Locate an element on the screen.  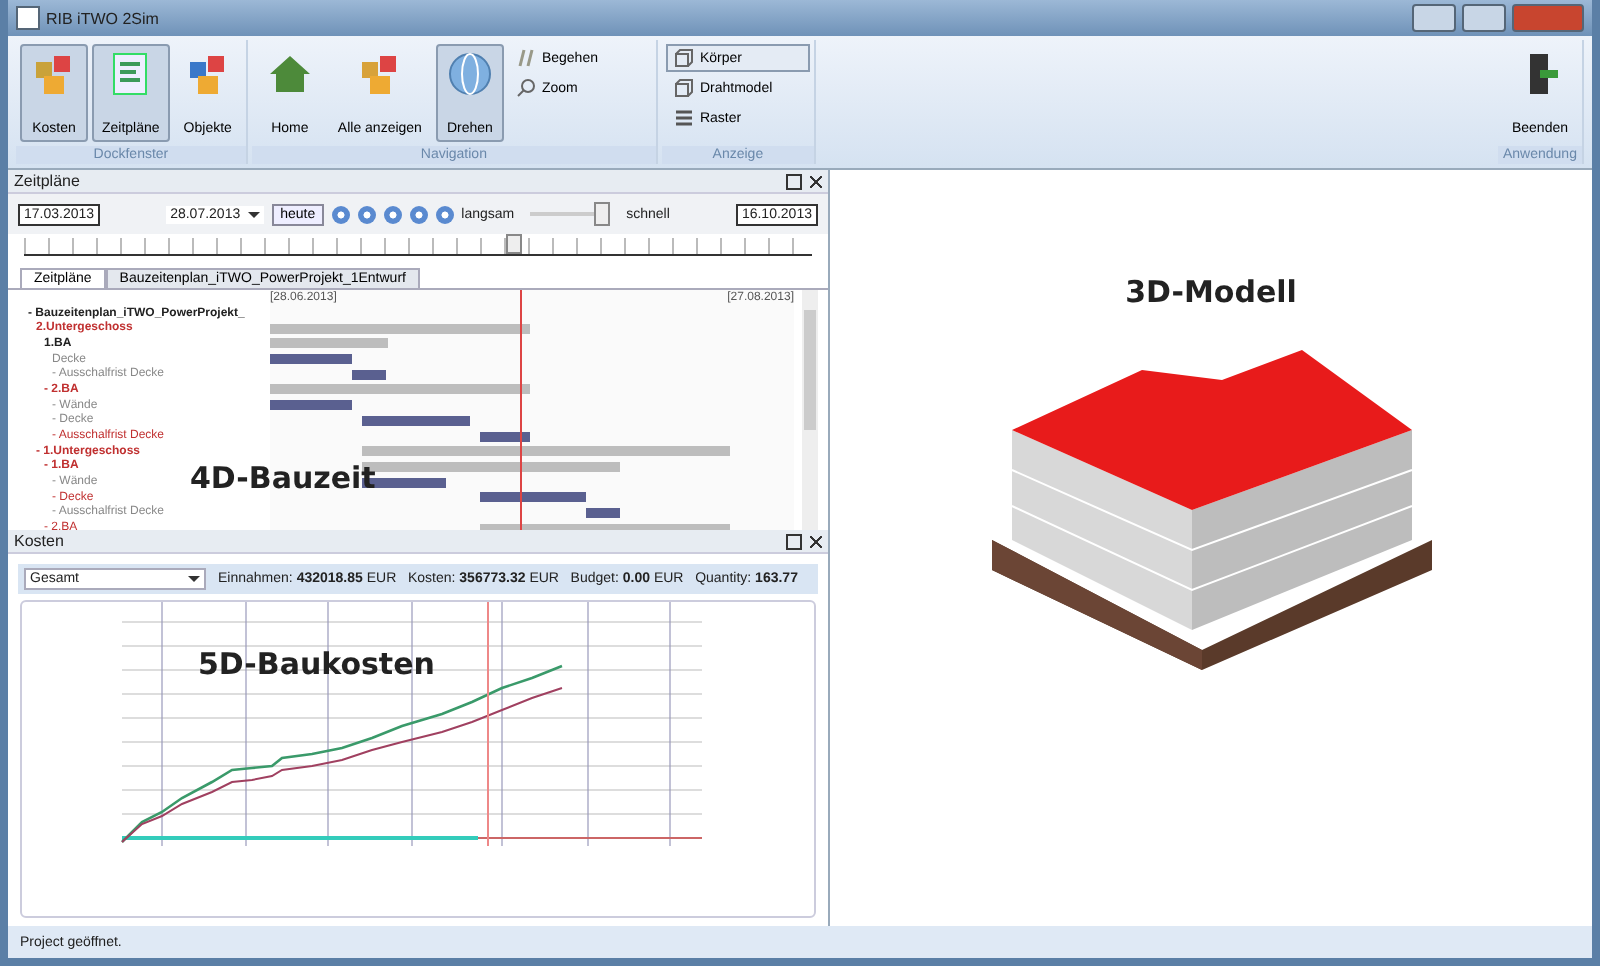
globe-icon is located at coordinates (469, 74).